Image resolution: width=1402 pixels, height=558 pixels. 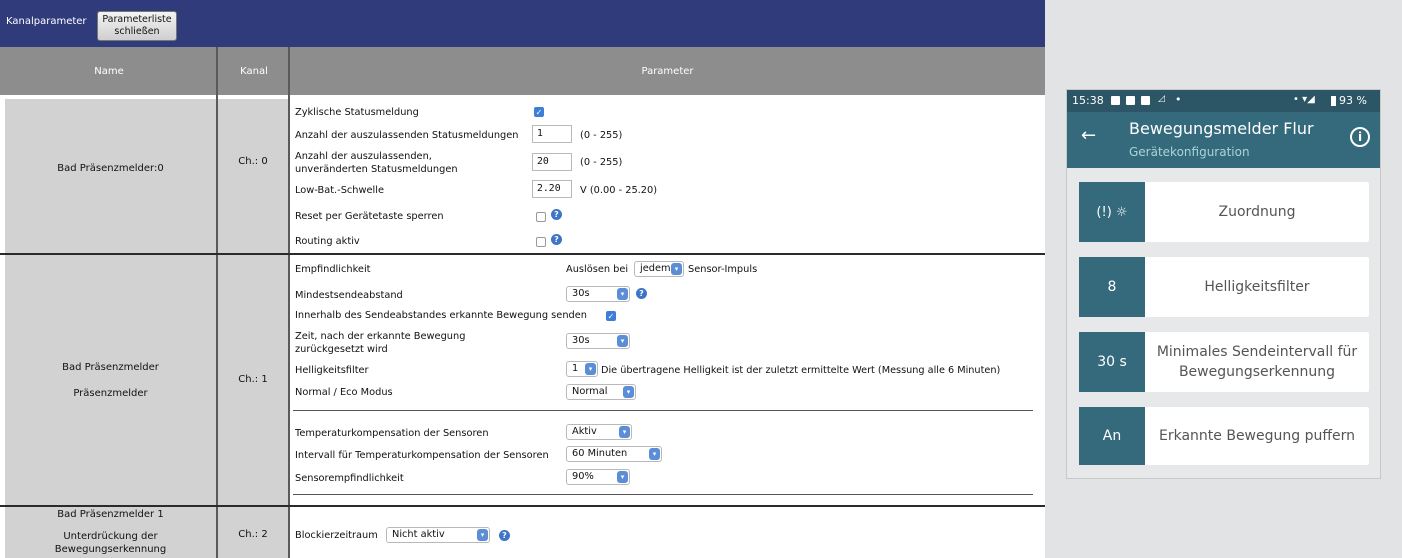 I want to click on zeit-select: 30s ▾, so click(x=598, y=341).